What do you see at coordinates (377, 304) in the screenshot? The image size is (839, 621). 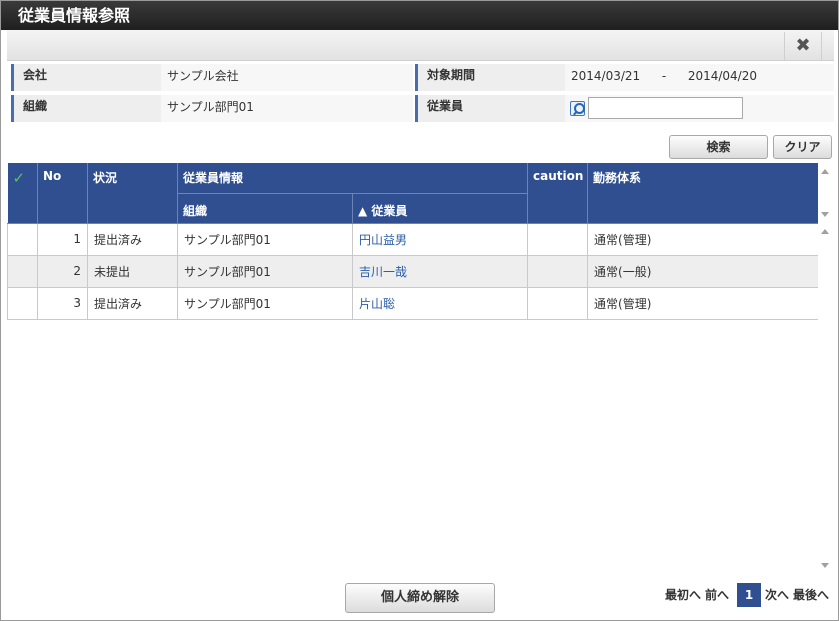 I see `employee-link: 片山聡` at bounding box center [377, 304].